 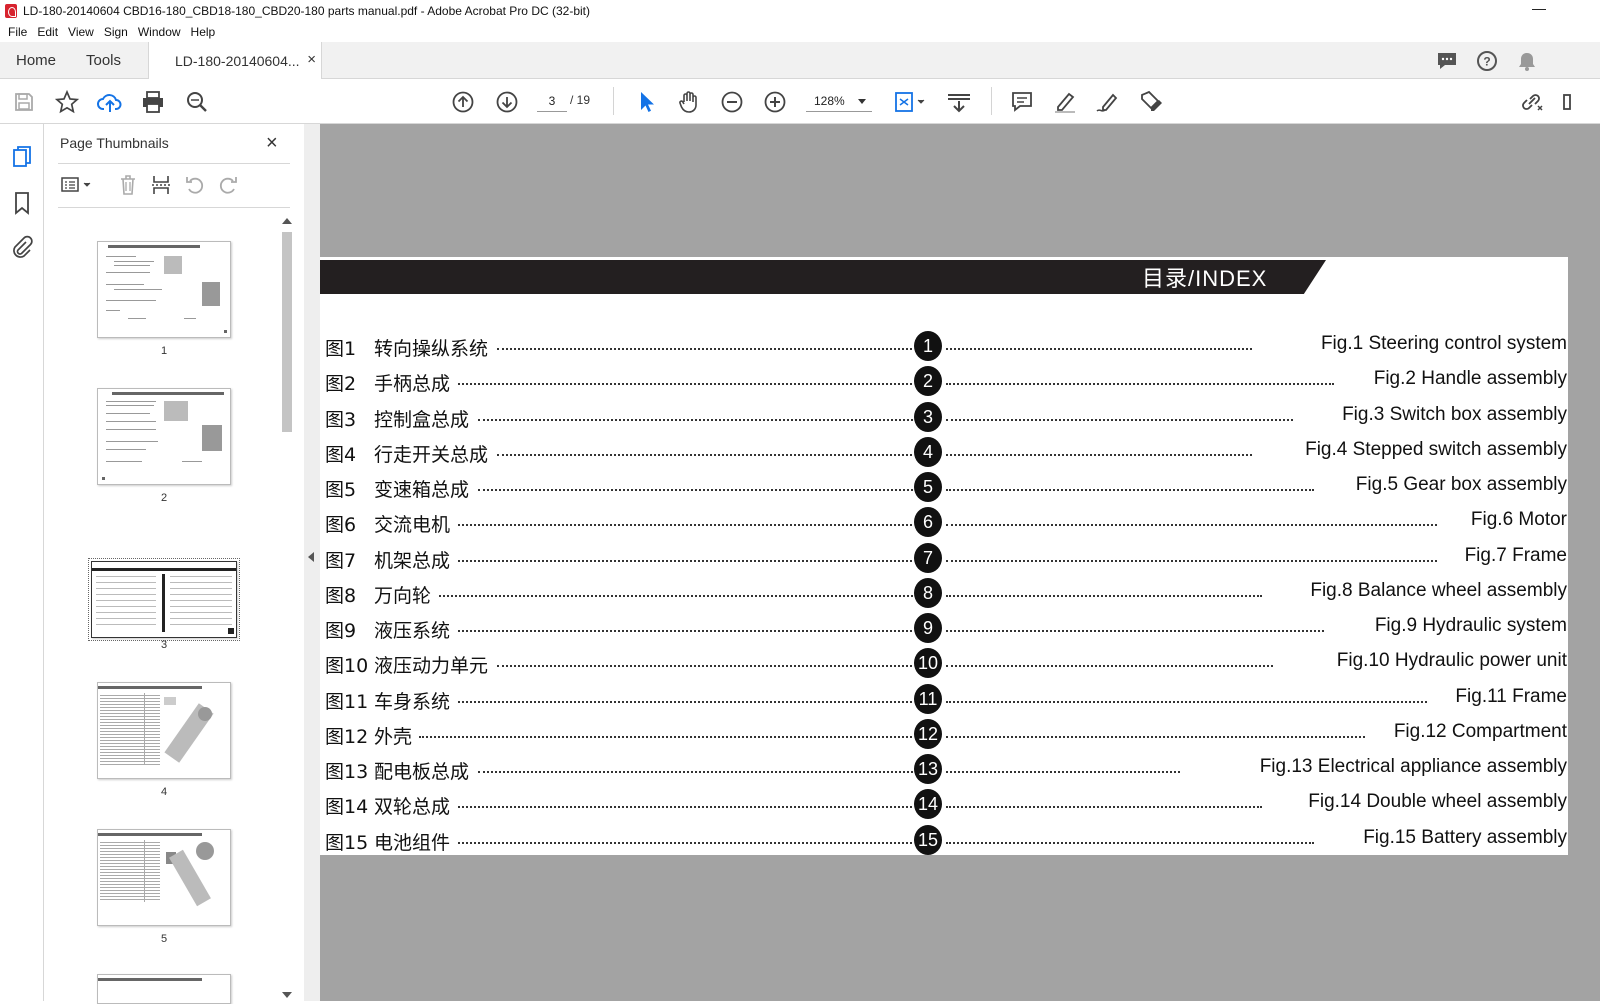 What do you see at coordinates (153, 102) in the screenshot?
I see `print-icon` at bounding box center [153, 102].